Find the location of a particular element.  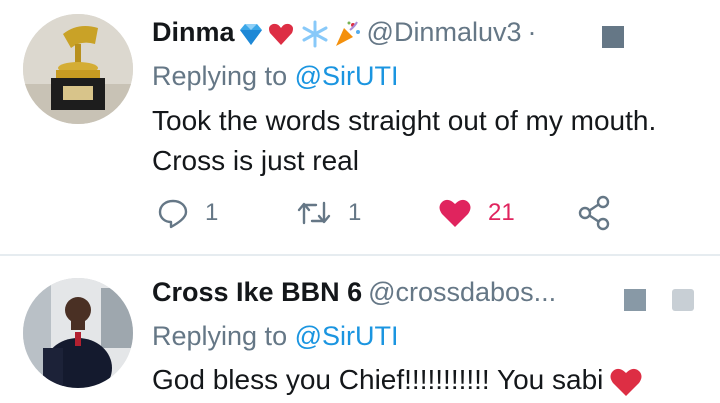

like-button: 21 is located at coordinates (476, 213).